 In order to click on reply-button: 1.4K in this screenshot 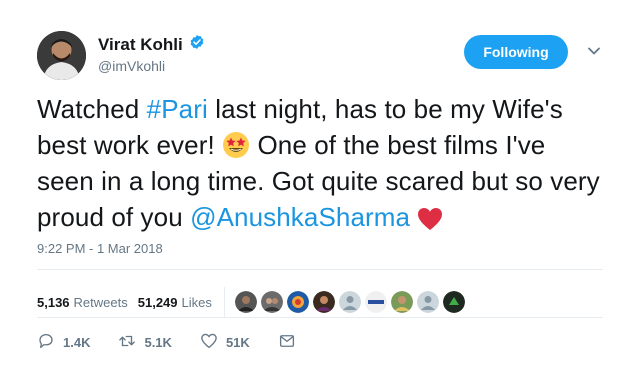, I will do `click(63, 342)`.